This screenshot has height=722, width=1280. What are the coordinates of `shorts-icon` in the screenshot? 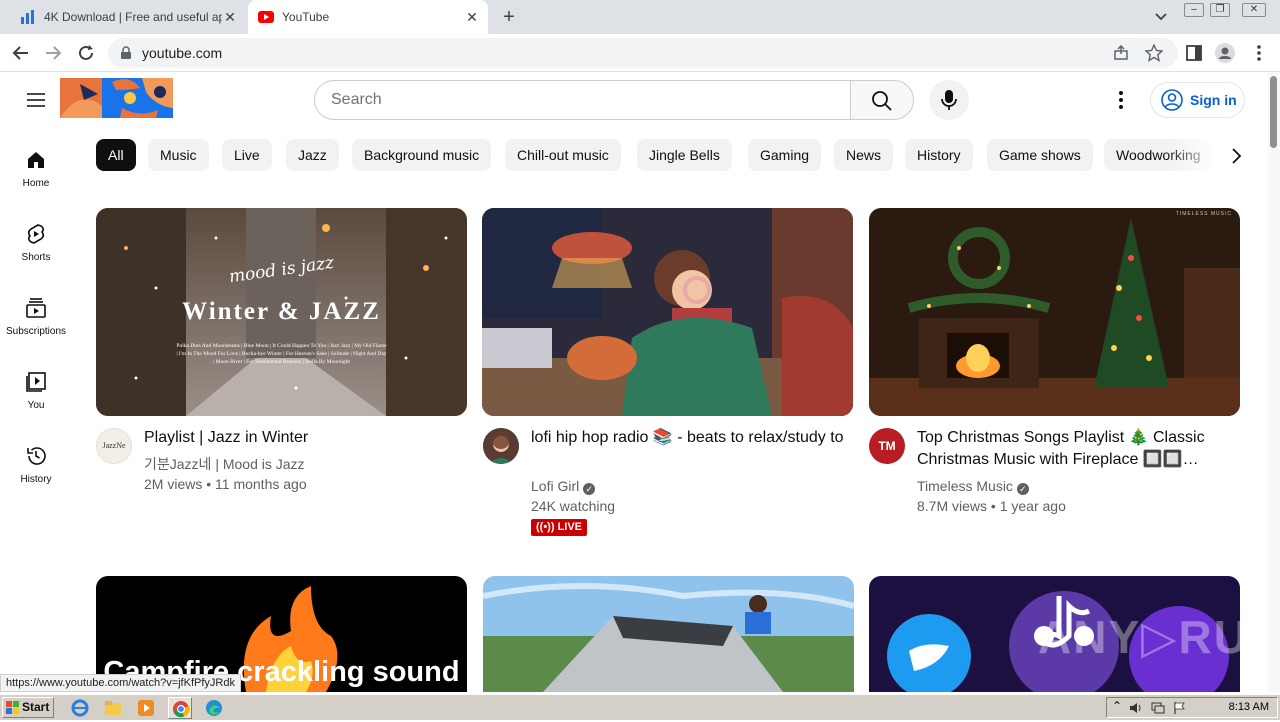 It's located at (36, 234).